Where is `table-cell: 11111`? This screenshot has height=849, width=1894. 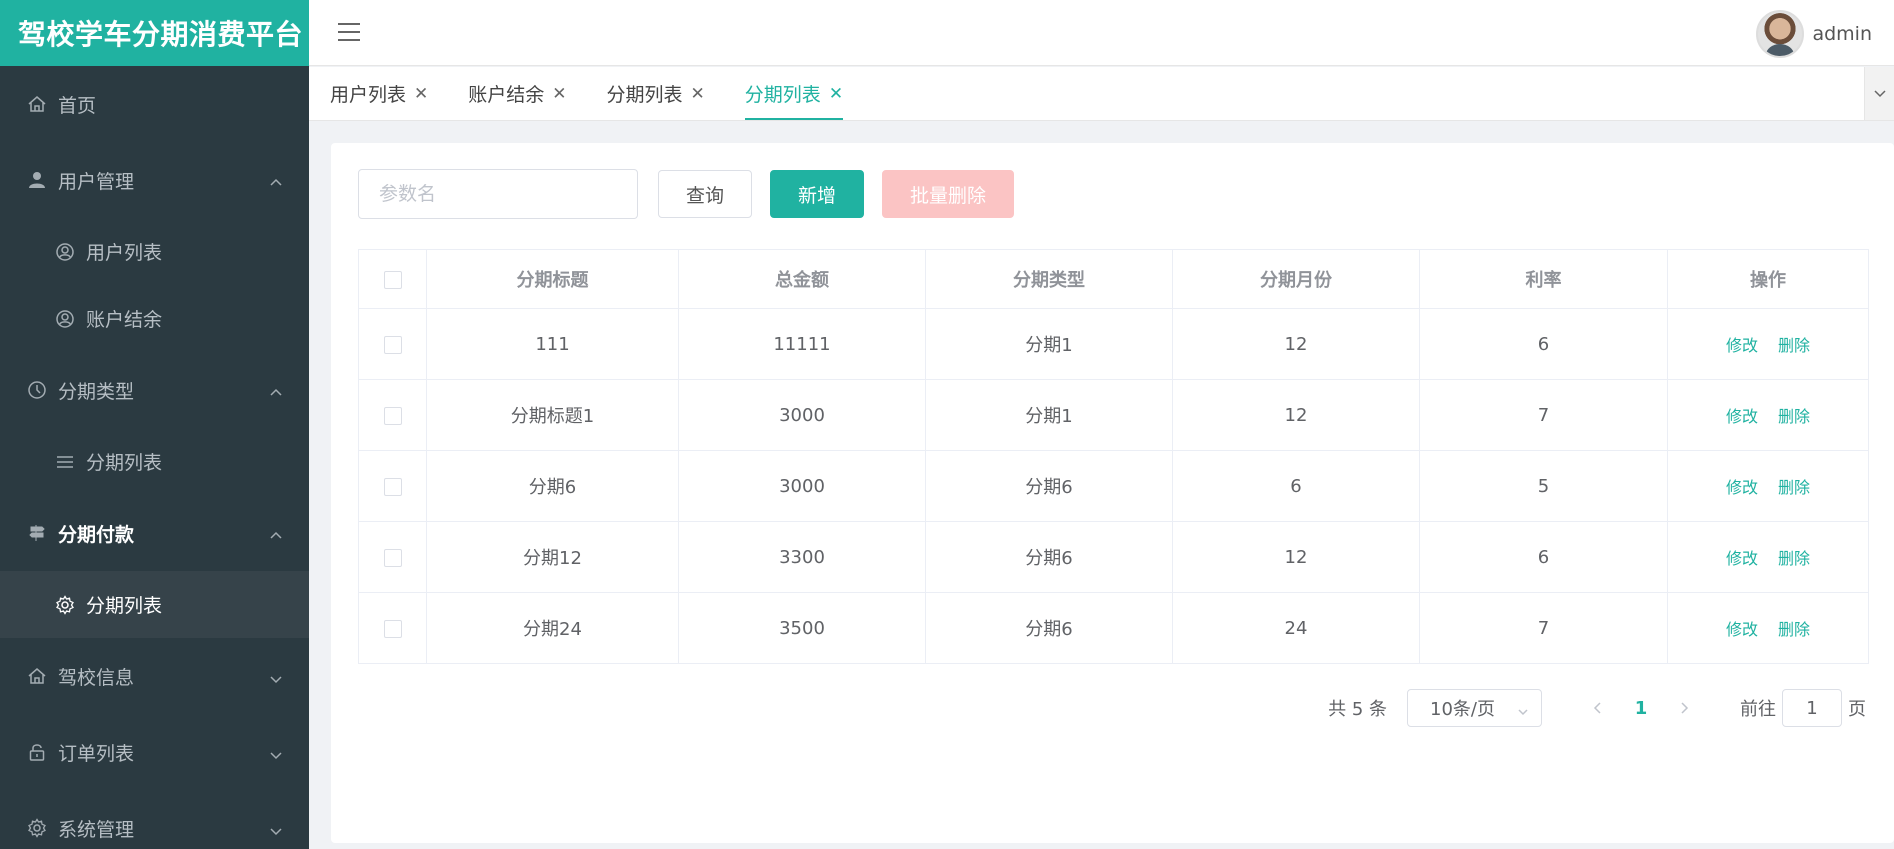
table-cell: 11111 is located at coordinates (802, 344).